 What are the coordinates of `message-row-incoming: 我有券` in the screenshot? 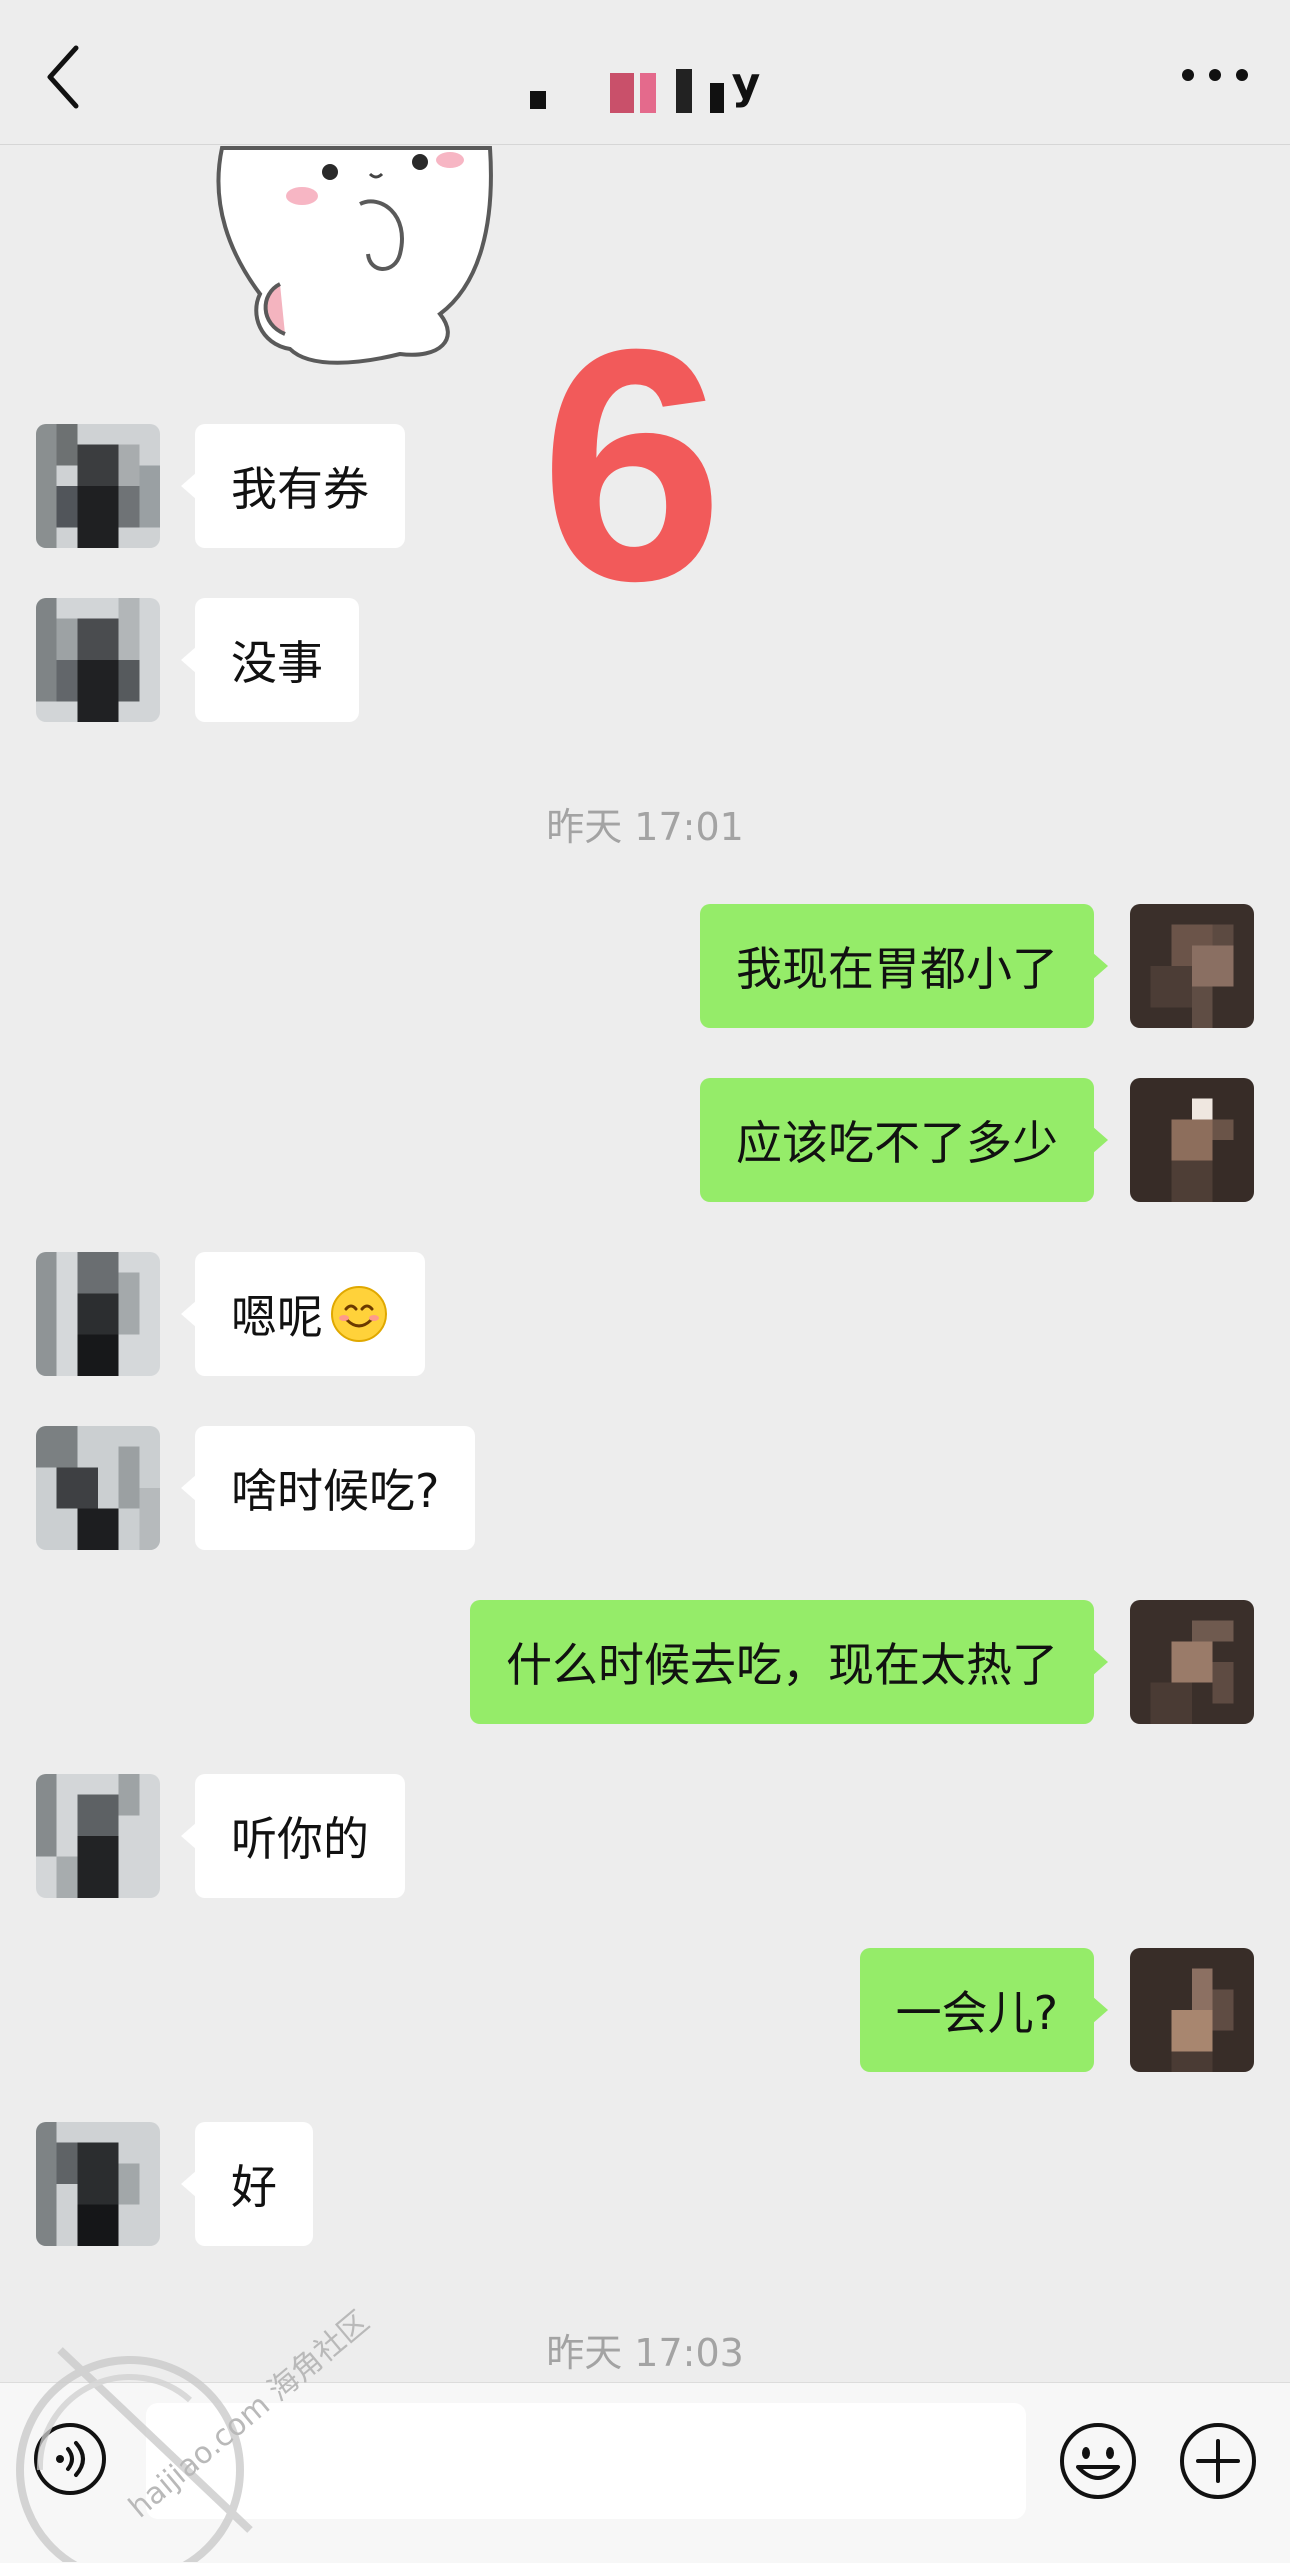 It's located at (645, 486).